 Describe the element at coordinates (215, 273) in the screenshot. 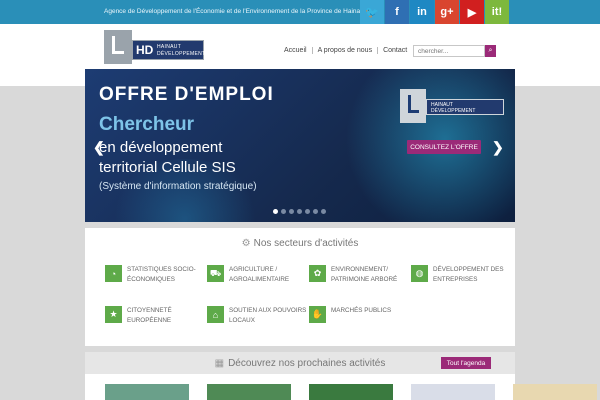

I see `tractor-icon: ⛟` at that location.